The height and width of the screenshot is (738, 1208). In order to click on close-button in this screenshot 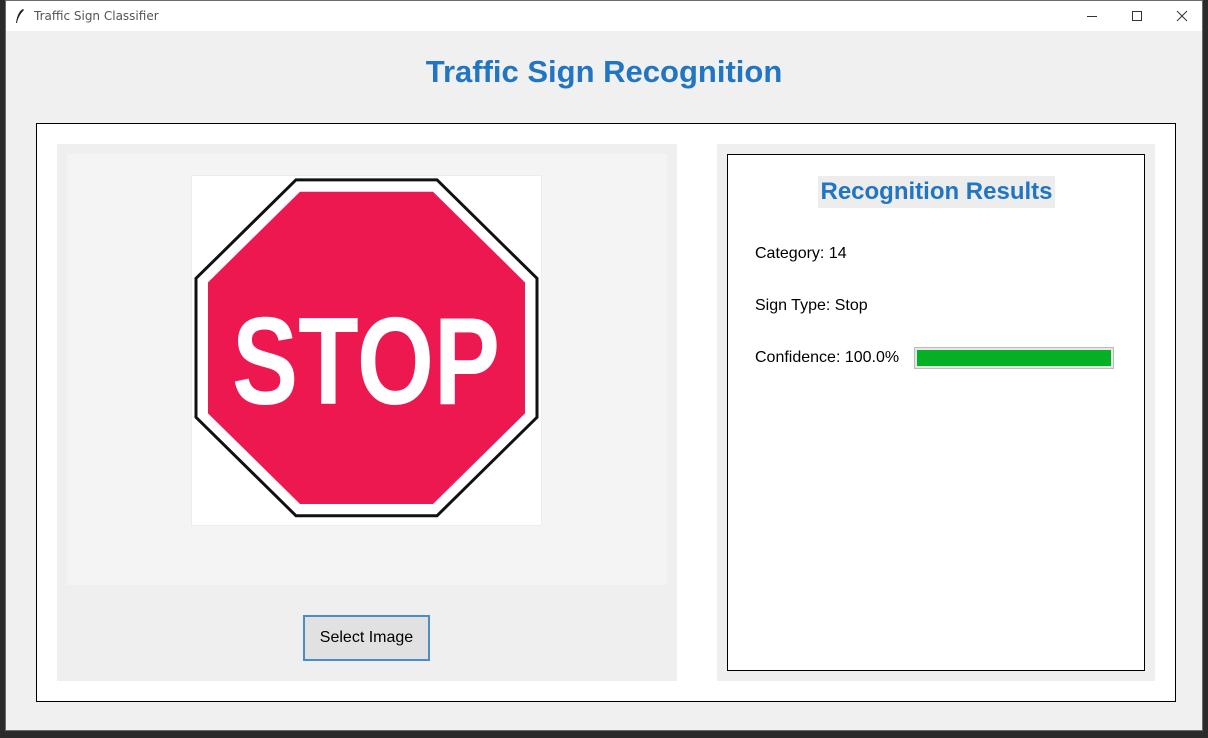, I will do `click(1180, 16)`.